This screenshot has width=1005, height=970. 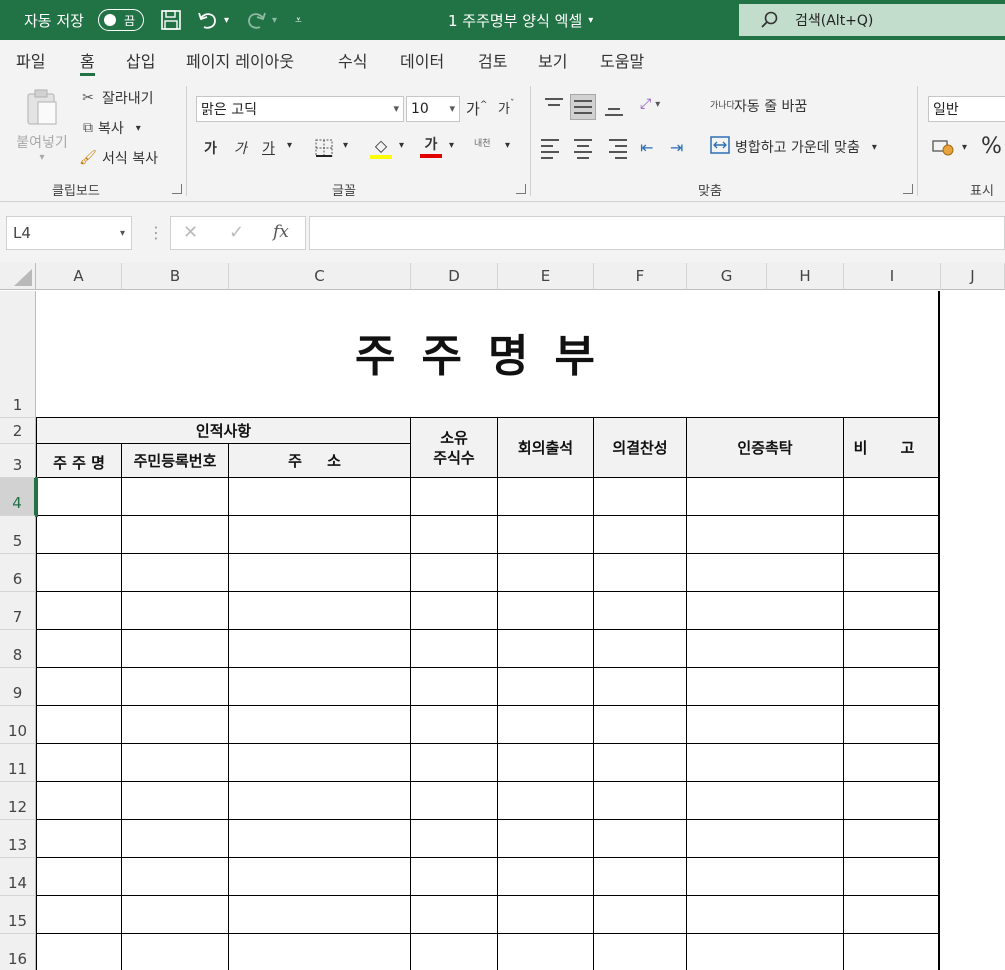 What do you see at coordinates (274, 20) in the screenshot?
I see `redo-dropdown-icon: ▾` at bounding box center [274, 20].